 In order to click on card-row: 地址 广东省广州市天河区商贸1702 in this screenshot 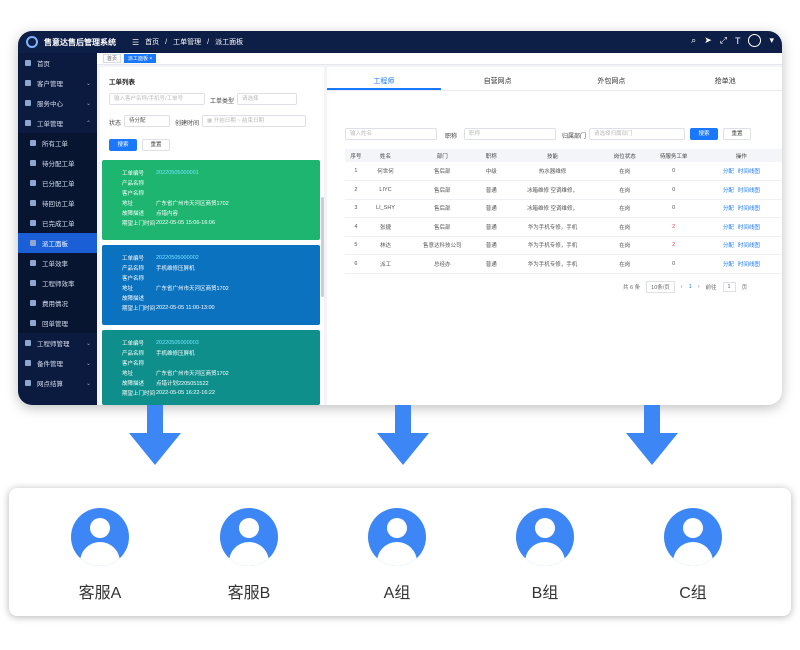, I will do `click(211, 288)`.